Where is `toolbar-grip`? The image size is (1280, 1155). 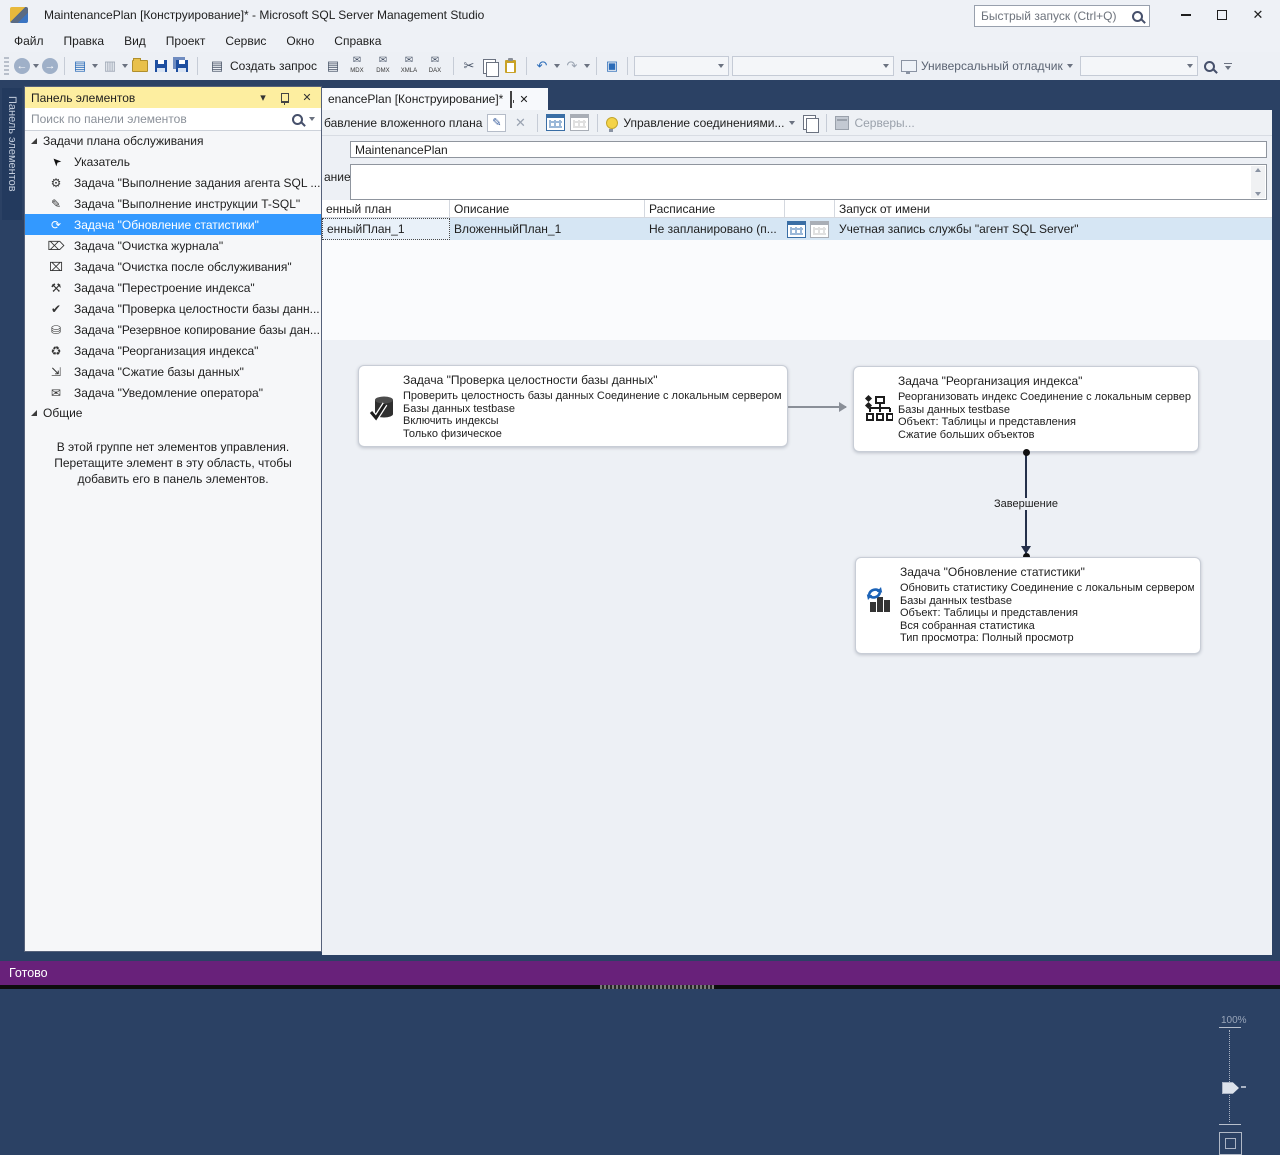 toolbar-grip is located at coordinates (6, 66).